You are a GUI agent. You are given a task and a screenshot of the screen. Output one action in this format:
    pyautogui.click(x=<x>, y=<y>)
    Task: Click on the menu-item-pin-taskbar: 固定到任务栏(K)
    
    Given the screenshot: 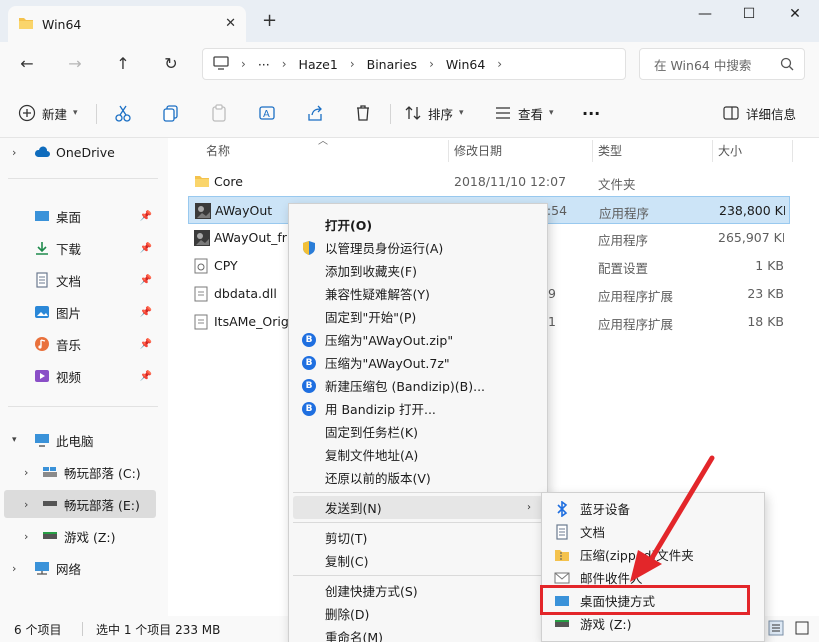 What is the action you would take?
    pyautogui.click(x=418, y=431)
    